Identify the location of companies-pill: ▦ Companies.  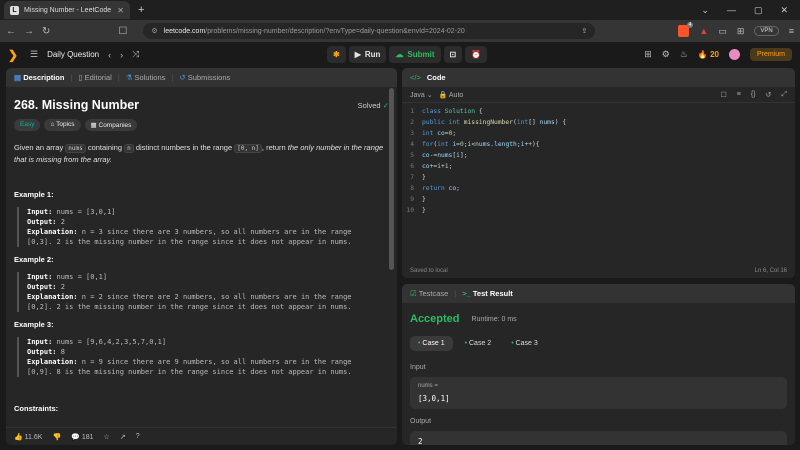
(111, 125).